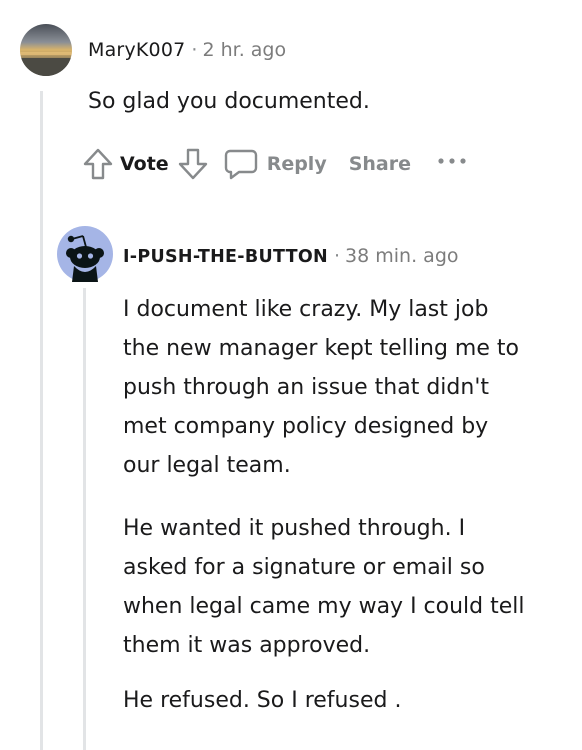 The image size is (582, 750). Describe the element at coordinates (187, 50) in the screenshot. I see `comment-meta: MaryK007 · 2 hr. ago` at that location.